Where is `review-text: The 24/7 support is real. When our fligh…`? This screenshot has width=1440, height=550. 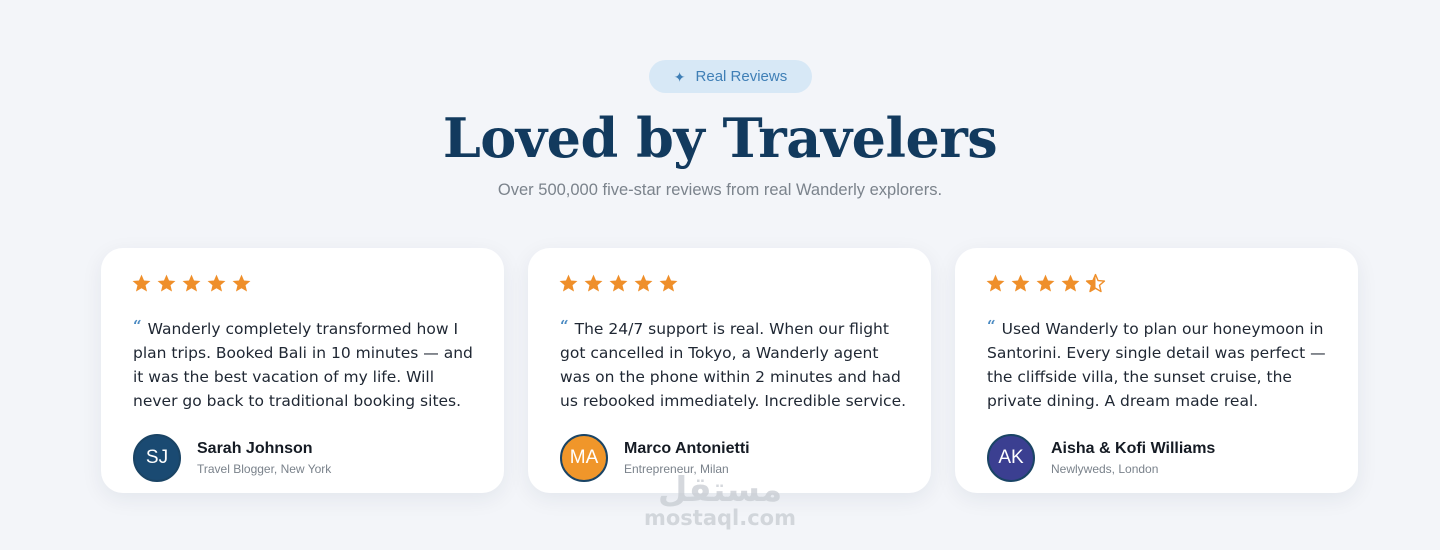 review-text: The 24/7 support is real. When our fligh… is located at coordinates (733, 365).